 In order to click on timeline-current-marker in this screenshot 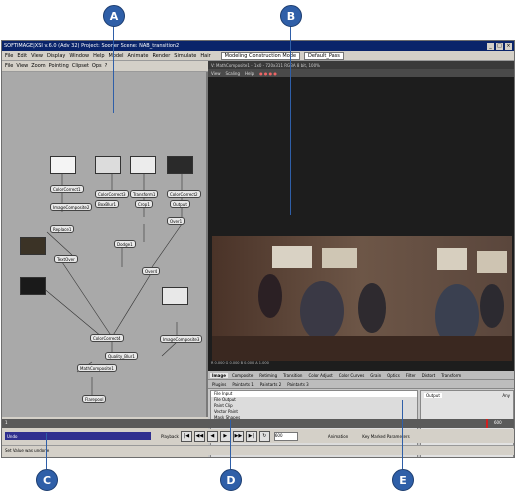, I will do `click(487, 423)`.